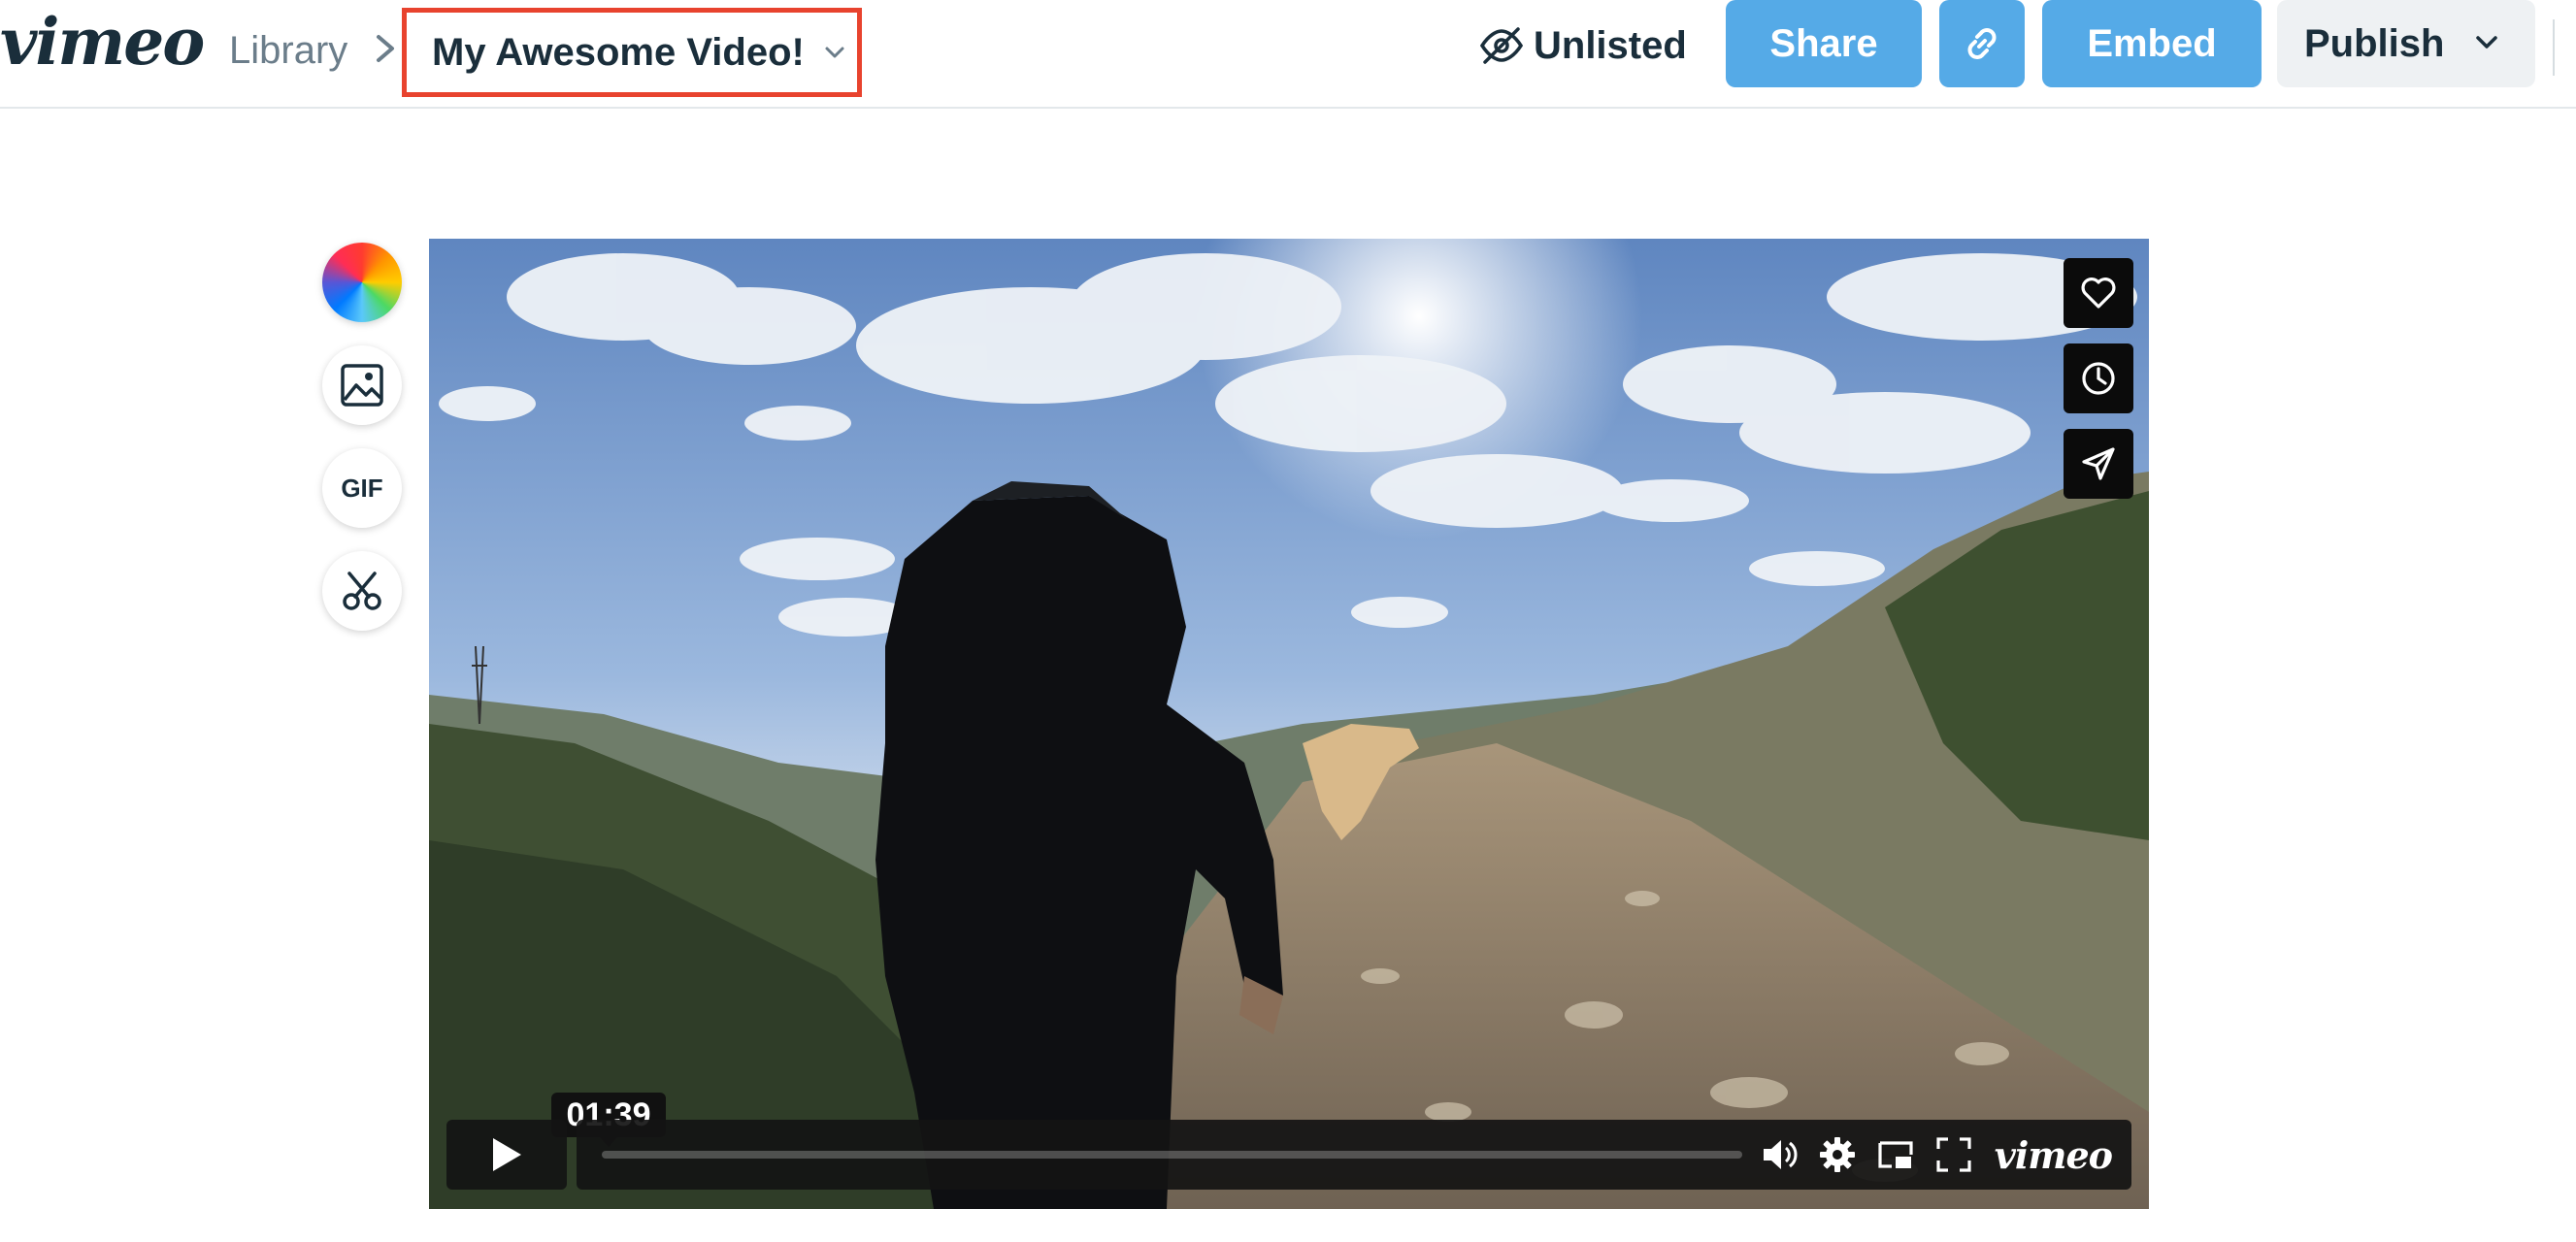  I want to click on link-icon, so click(1982, 43).